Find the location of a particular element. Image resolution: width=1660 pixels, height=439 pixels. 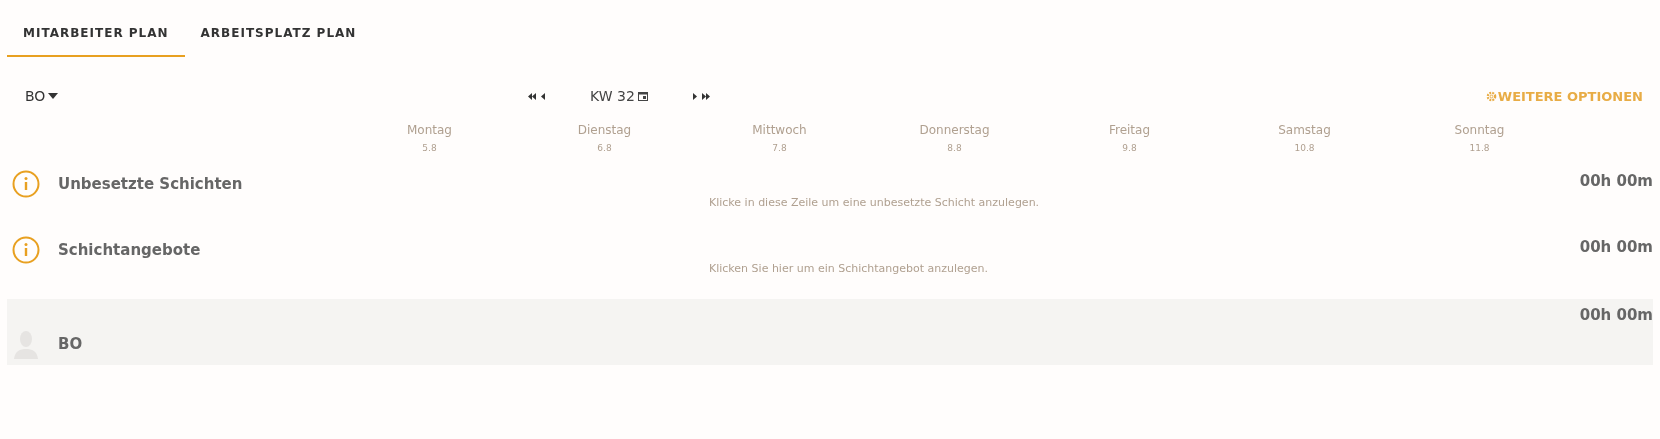

day-date: 9.8 is located at coordinates (1129, 148).